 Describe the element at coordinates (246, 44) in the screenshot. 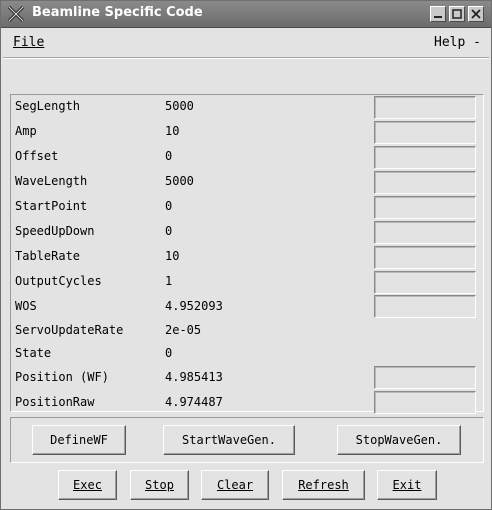

I see `menu-bar: File Help -` at that location.